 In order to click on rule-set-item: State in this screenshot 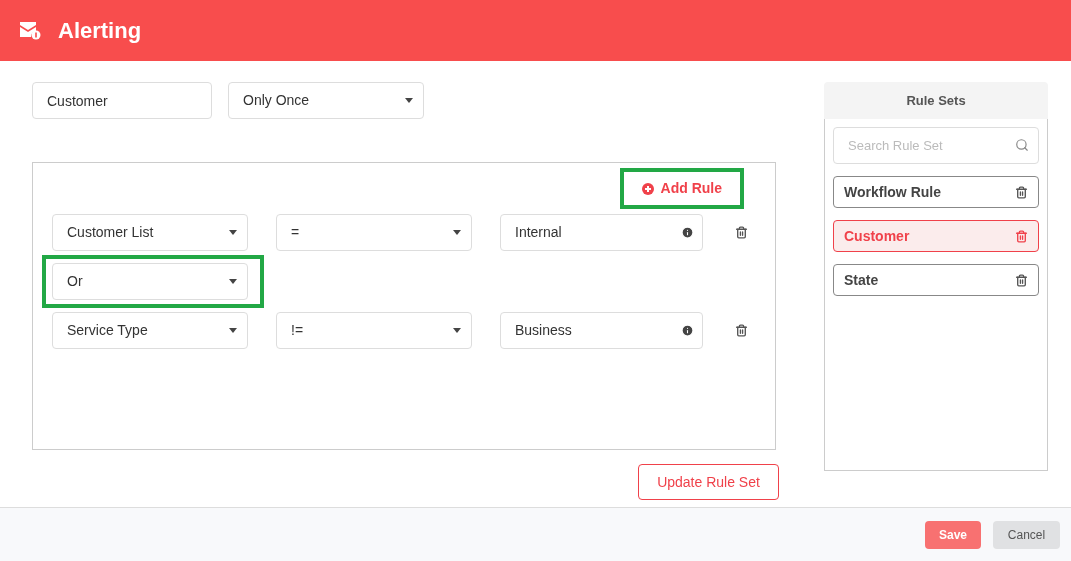, I will do `click(936, 280)`.